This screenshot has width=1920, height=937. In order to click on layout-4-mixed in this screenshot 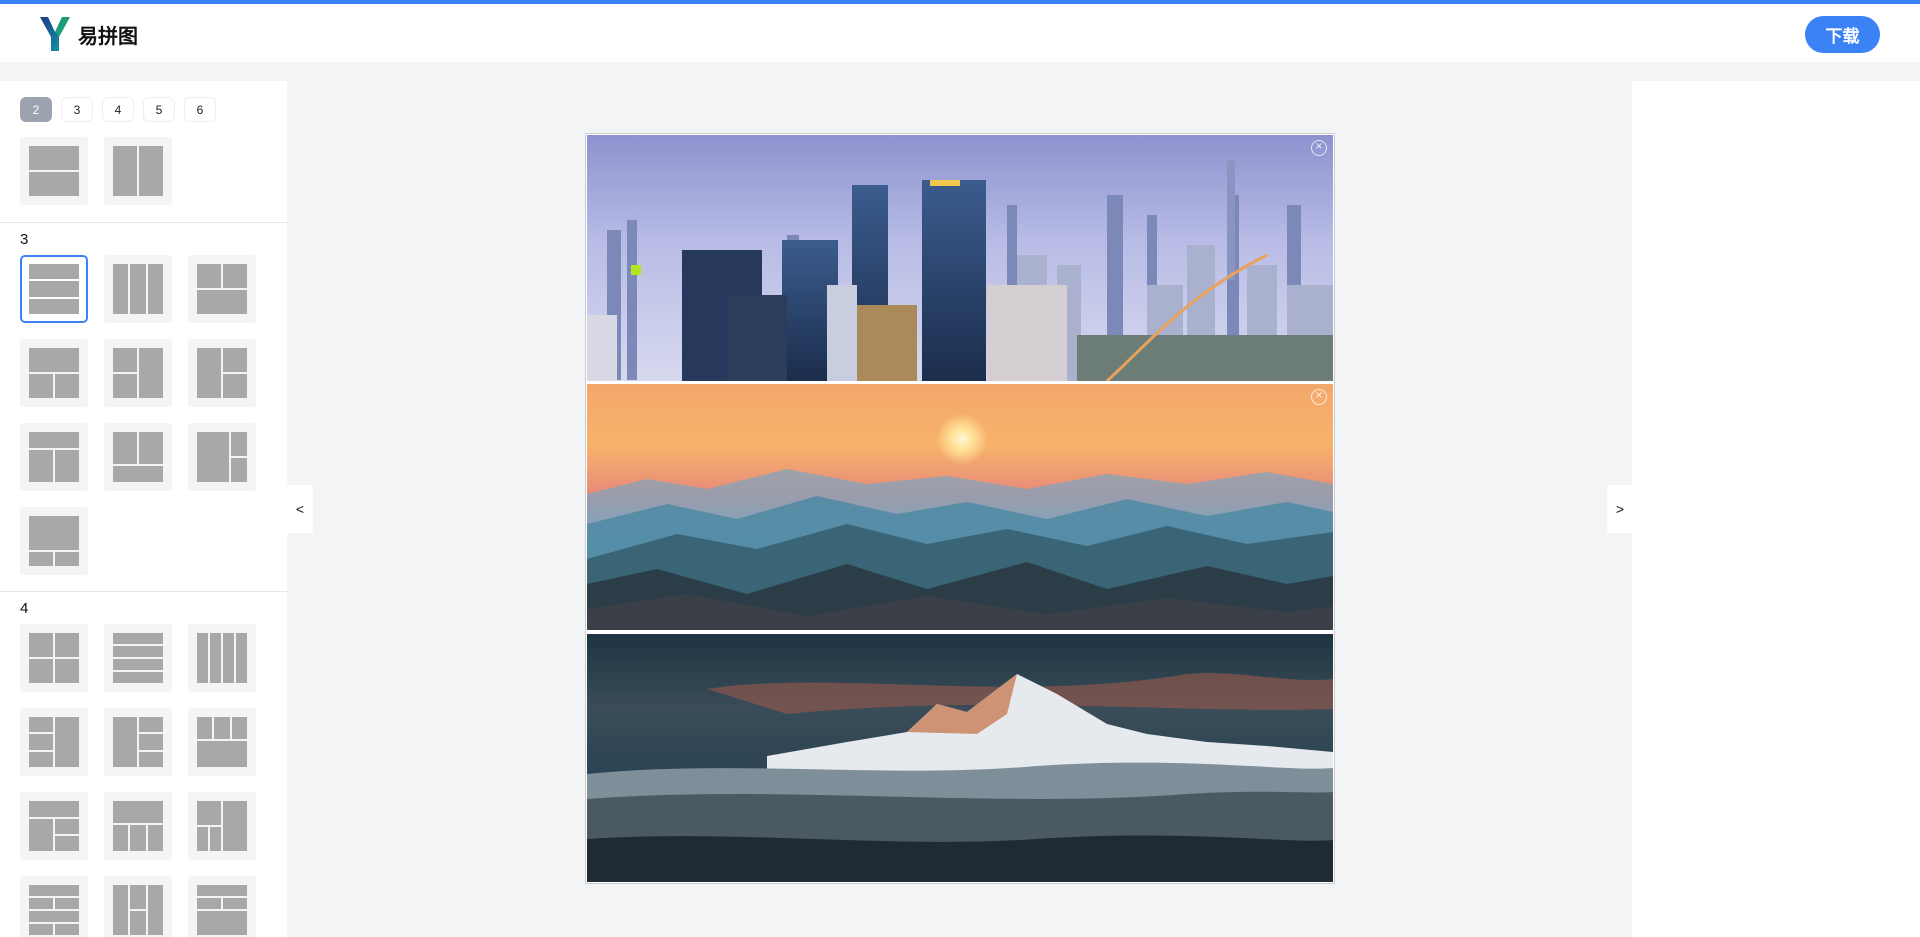, I will do `click(222, 826)`.